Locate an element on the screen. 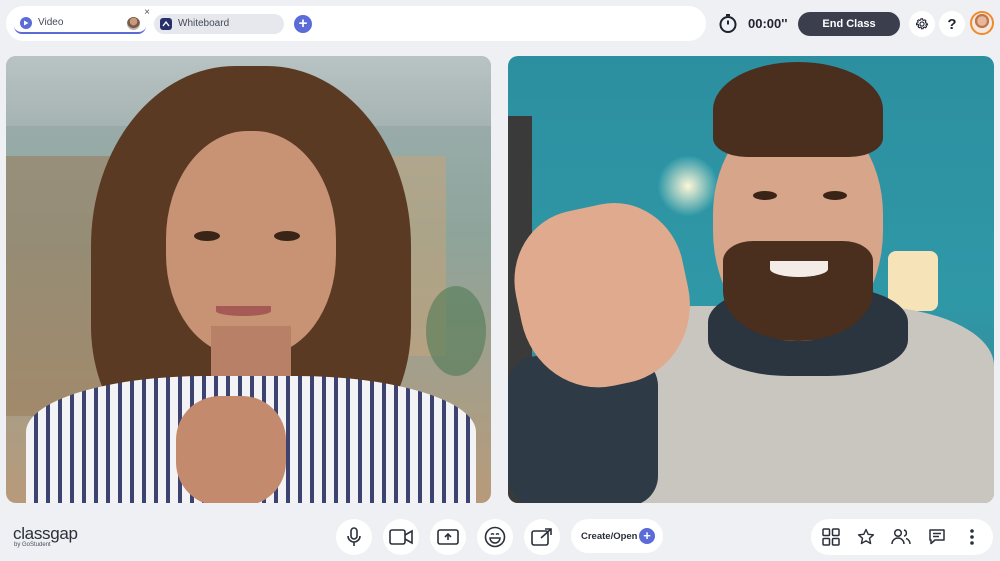 The image size is (1000, 561). right-toolbar is located at coordinates (902, 537).